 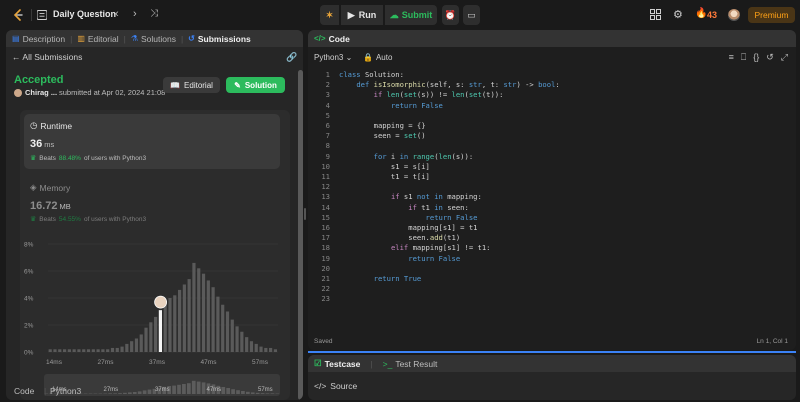 I want to click on memory-beats: ♛ Beats 54.55% of users with Python3, so click(x=88, y=219).